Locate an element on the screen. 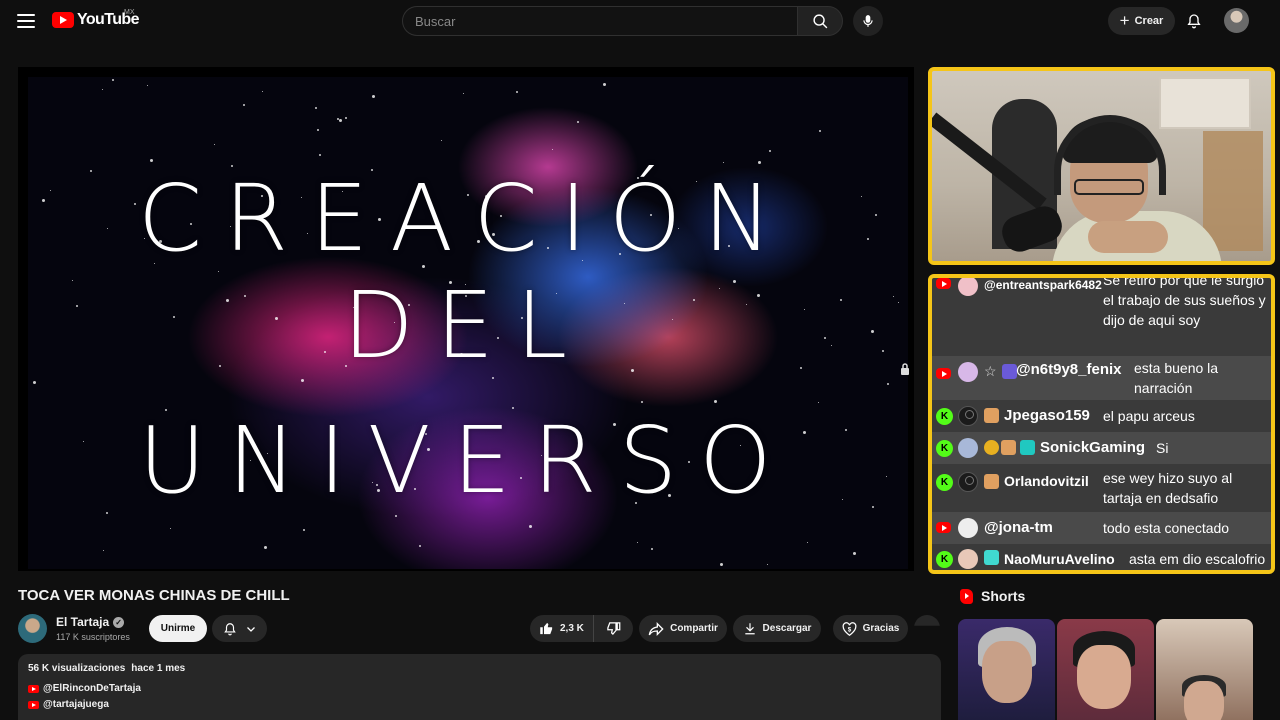 The height and width of the screenshot is (720, 1280). create-label: Crear is located at coordinates (1149, 21).